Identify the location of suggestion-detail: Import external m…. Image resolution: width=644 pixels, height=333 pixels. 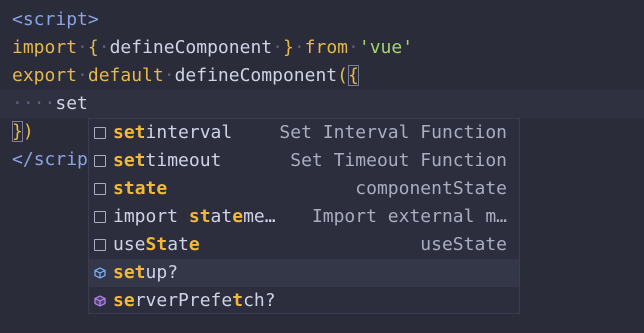
(409, 216).